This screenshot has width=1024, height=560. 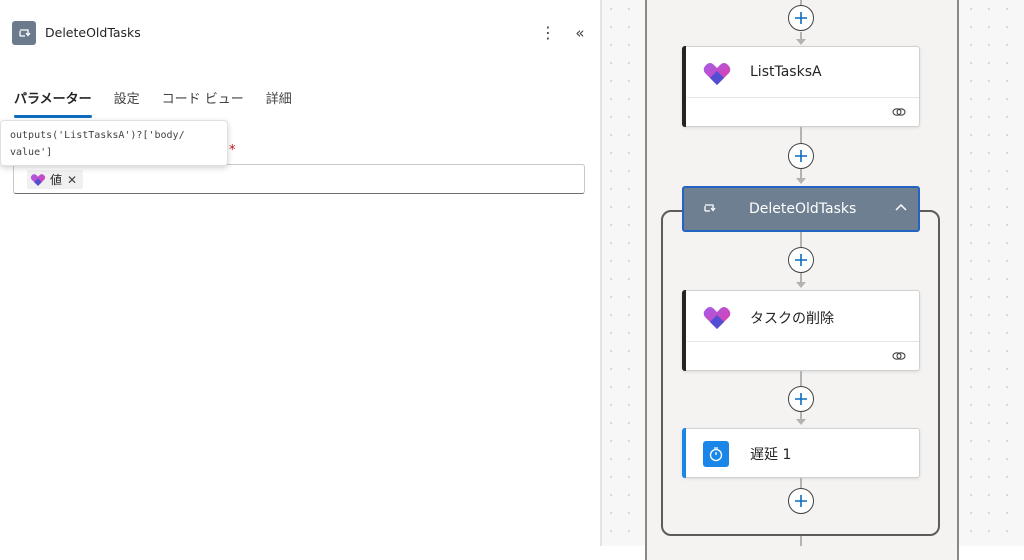 I want to click on tab-settings: 設定, so click(x=127, y=103).